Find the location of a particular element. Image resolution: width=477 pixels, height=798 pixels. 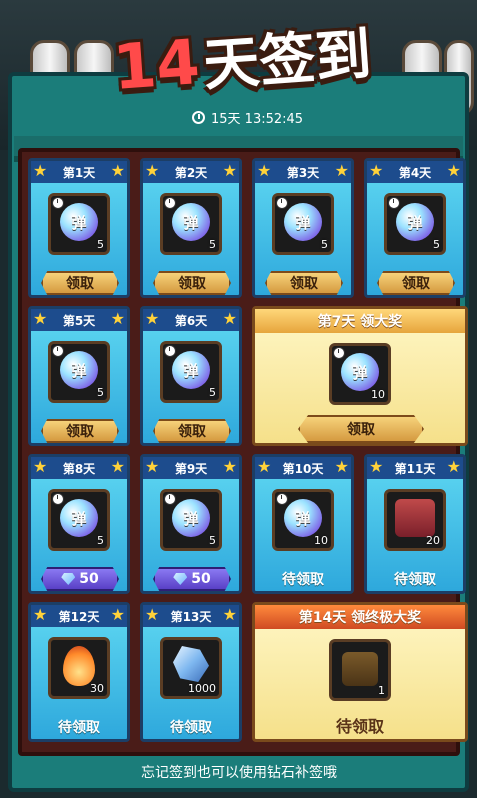

day-card-14-grand: 第14天 领终极大奖 1 待领取 is located at coordinates (360, 672).